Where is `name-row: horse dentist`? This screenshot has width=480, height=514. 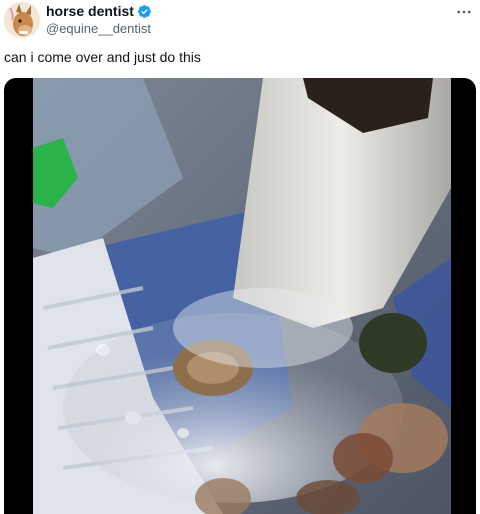 name-row: horse dentist is located at coordinates (99, 11).